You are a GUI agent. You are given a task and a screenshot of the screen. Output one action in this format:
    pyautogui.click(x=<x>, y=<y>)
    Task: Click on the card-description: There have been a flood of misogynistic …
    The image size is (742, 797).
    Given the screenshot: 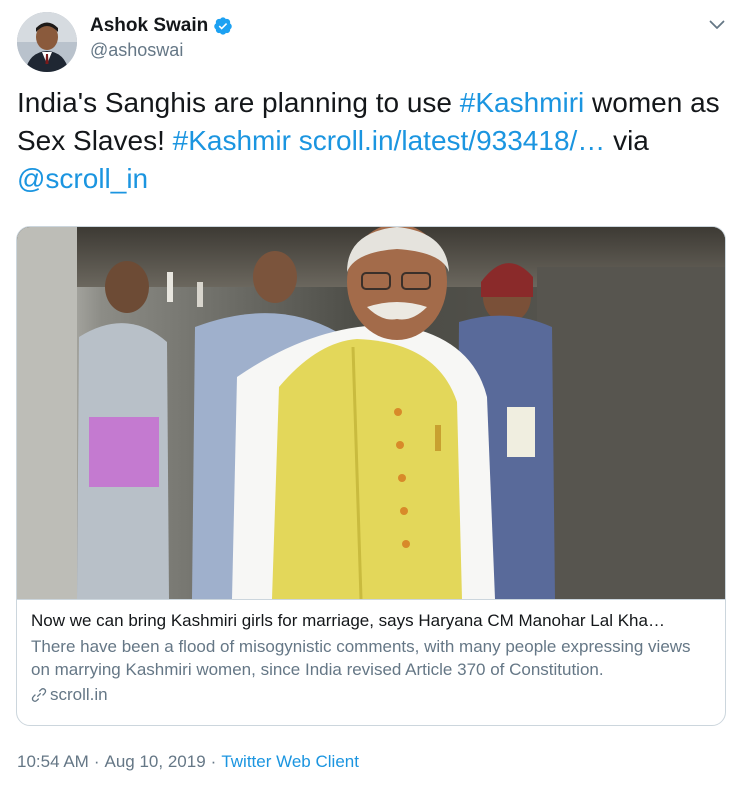 What is the action you would take?
    pyautogui.click(x=361, y=658)
    